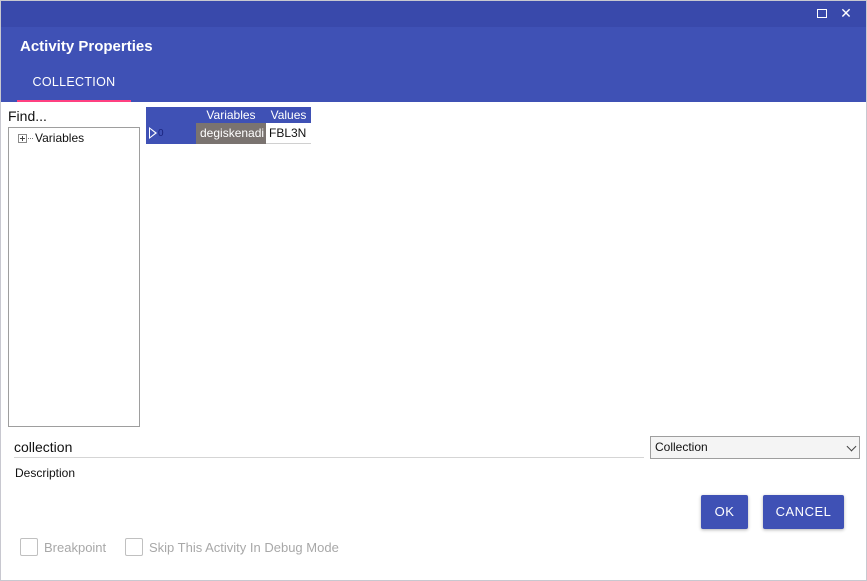 This screenshot has height=581, width=867. Describe the element at coordinates (433, 14) in the screenshot. I see `window-titlebar: ✕` at that location.